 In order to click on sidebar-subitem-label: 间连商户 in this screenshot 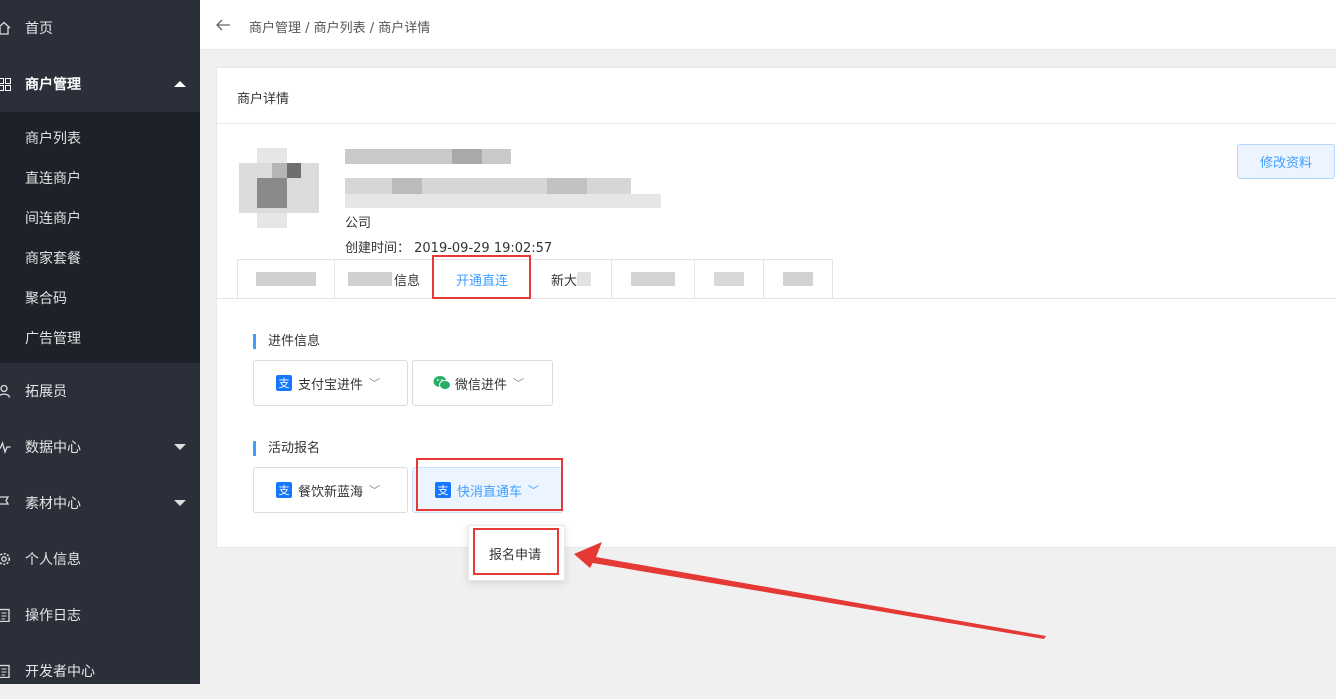, I will do `click(53, 219)`.